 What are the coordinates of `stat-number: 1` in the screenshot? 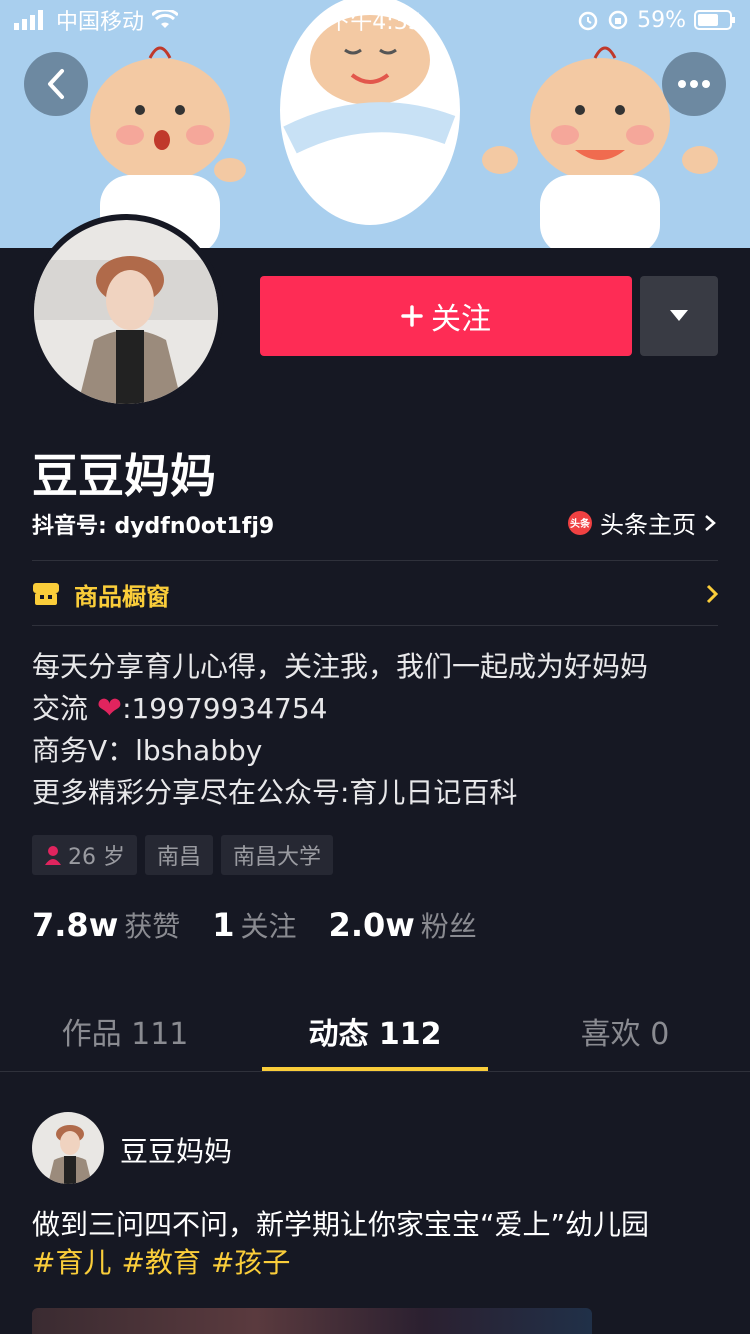 It's located at (223, 925).